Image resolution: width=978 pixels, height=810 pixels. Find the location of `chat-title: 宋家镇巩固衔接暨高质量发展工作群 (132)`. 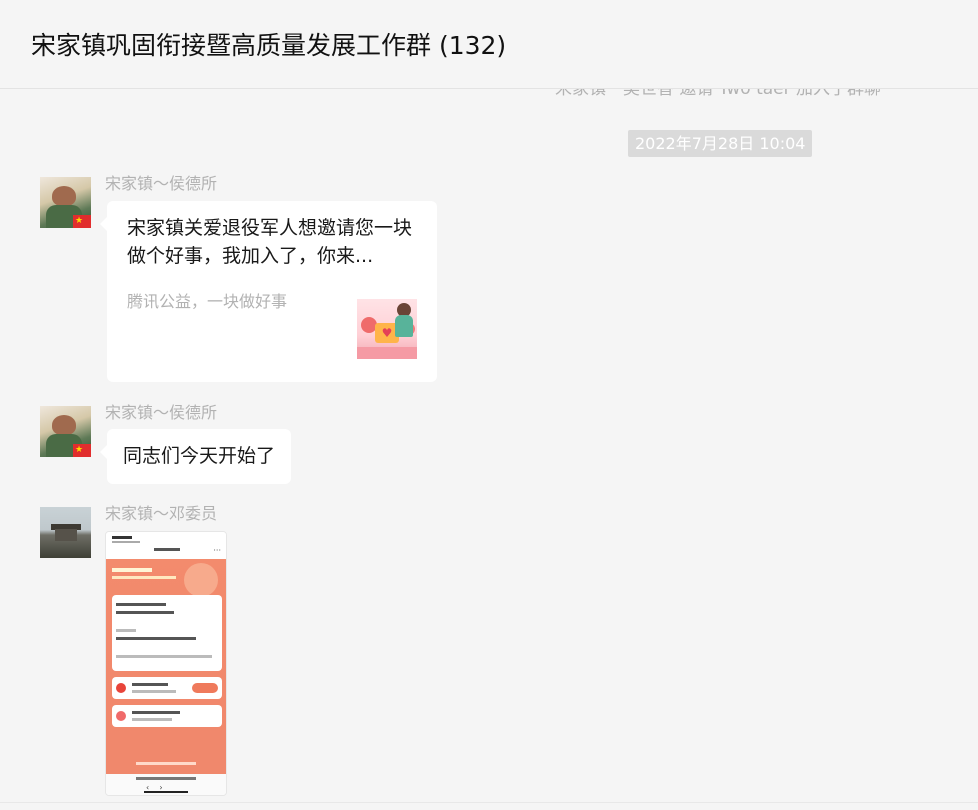

chat-title: 宋家镇巩固衔接暨高质量发展工作群 (132) is located at coordinates (268, 44).